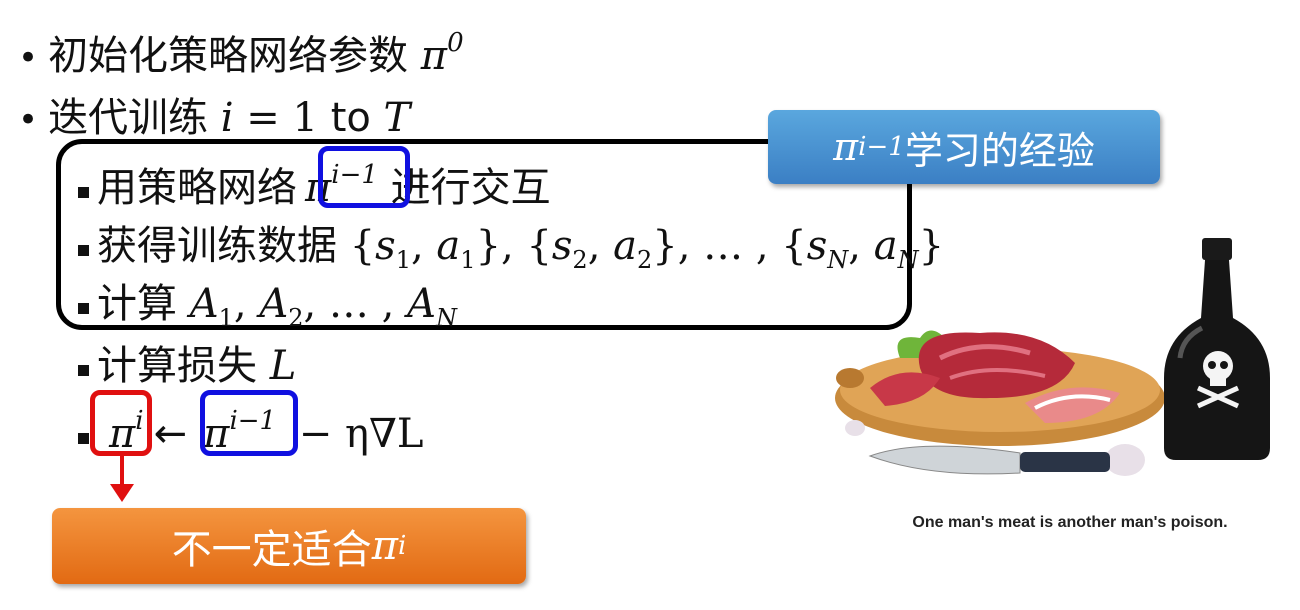 The width and height of the screenshot is (1300, 610). I want to click on left-arrow-icon: ←, so click(170, 434).